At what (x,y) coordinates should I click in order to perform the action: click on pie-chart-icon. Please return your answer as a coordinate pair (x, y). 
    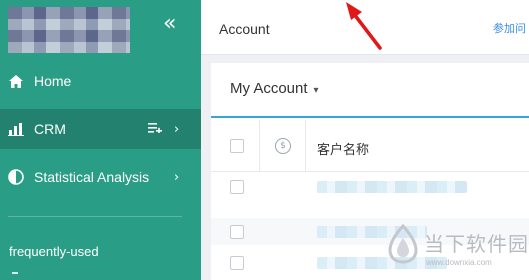
    Looking at the image, I should click on (16, 177).